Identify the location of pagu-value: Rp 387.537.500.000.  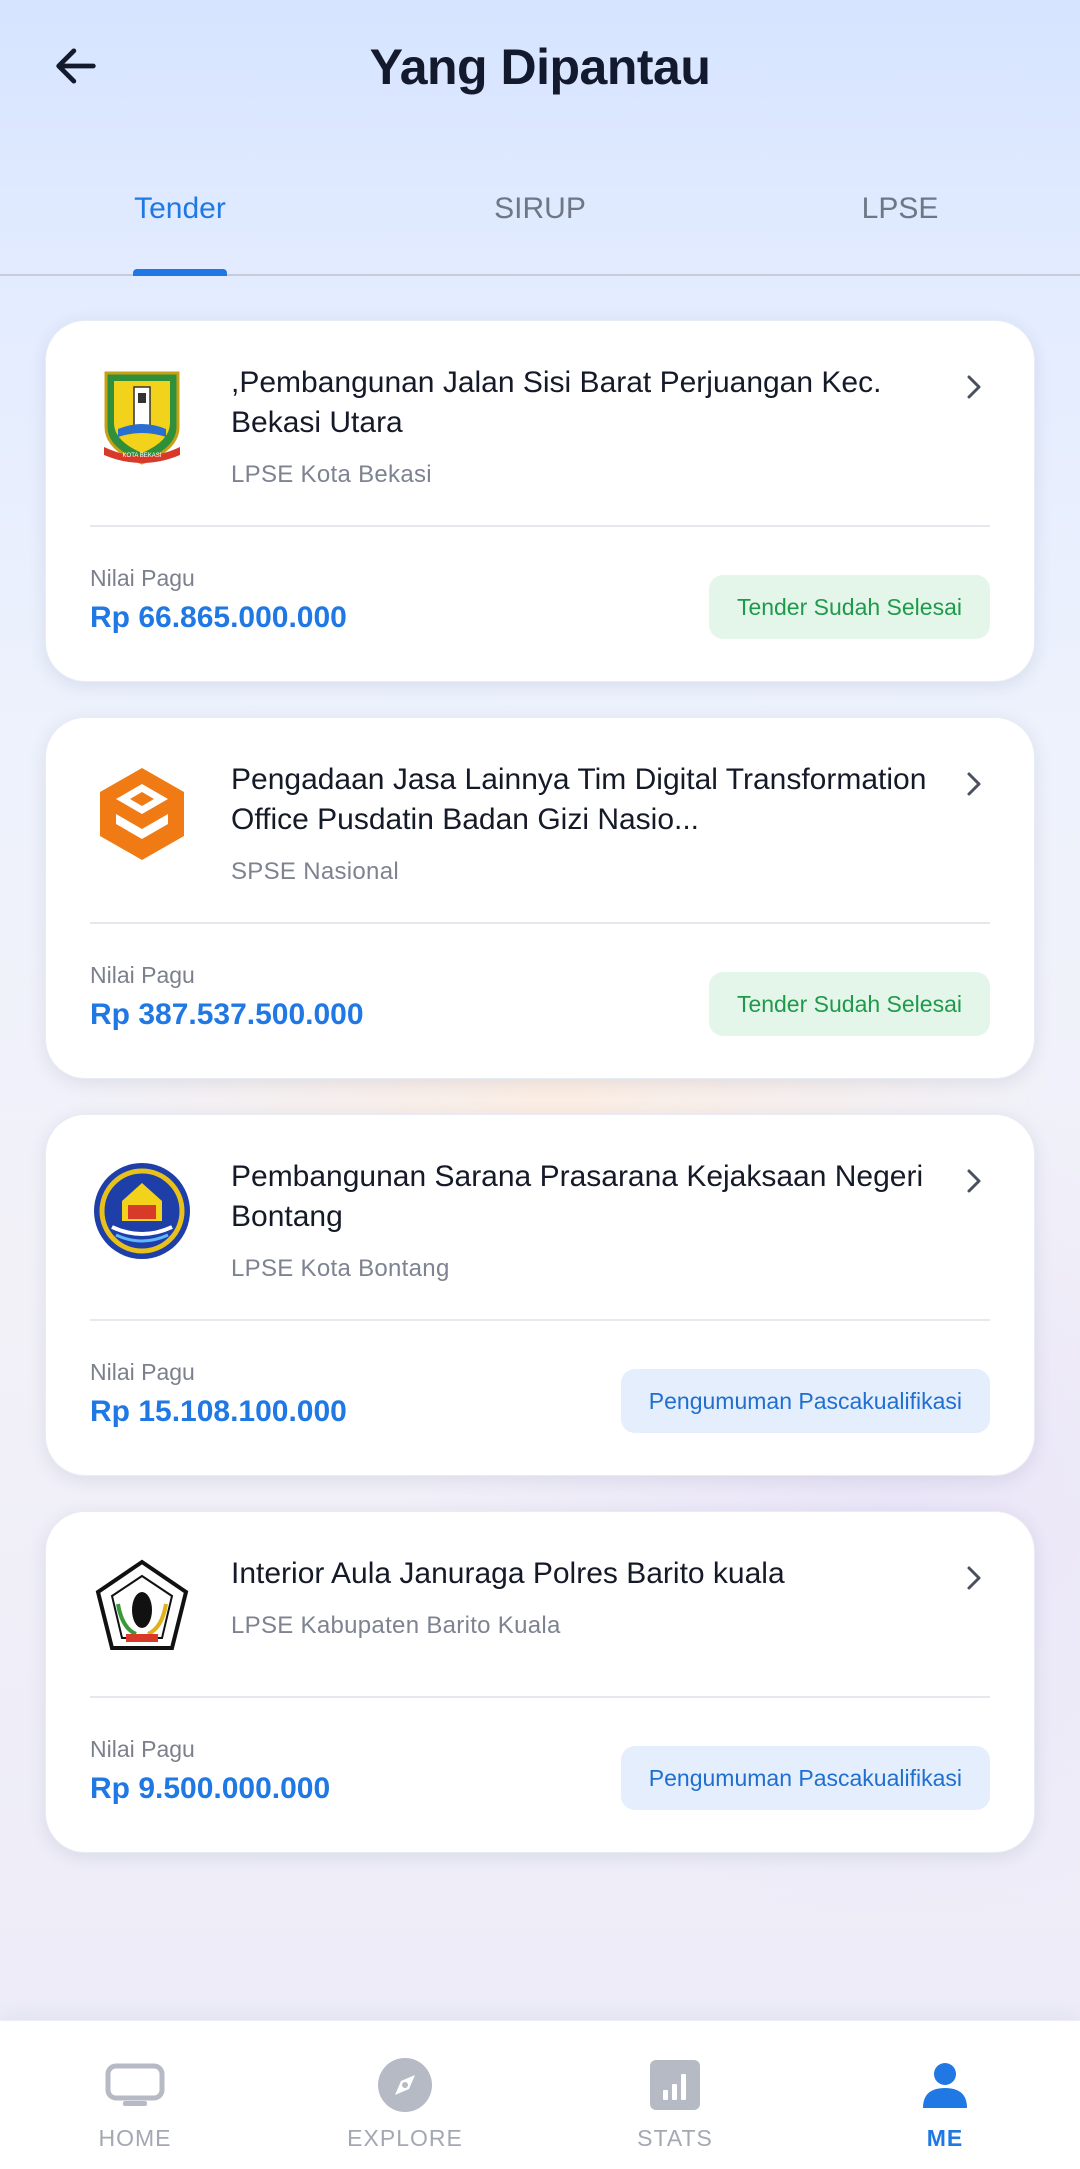
(227, 1014).